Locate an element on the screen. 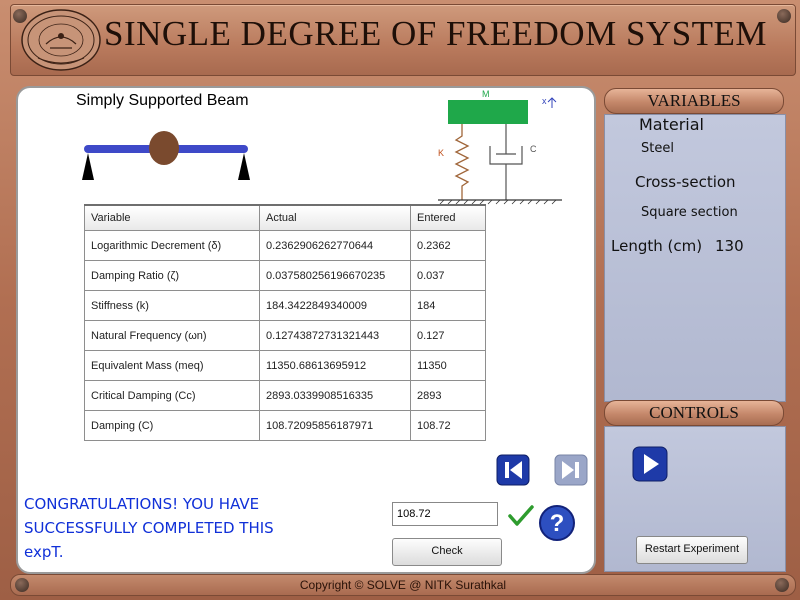 This screenshot has width=800, height=600. mass-label: M is located at coordinates (486, 94).